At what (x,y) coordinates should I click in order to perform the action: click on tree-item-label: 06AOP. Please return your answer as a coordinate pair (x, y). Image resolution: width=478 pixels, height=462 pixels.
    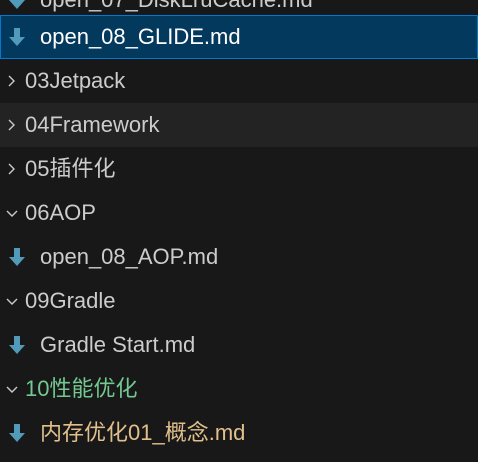
    Looking at the image, I should click on (60, 212).